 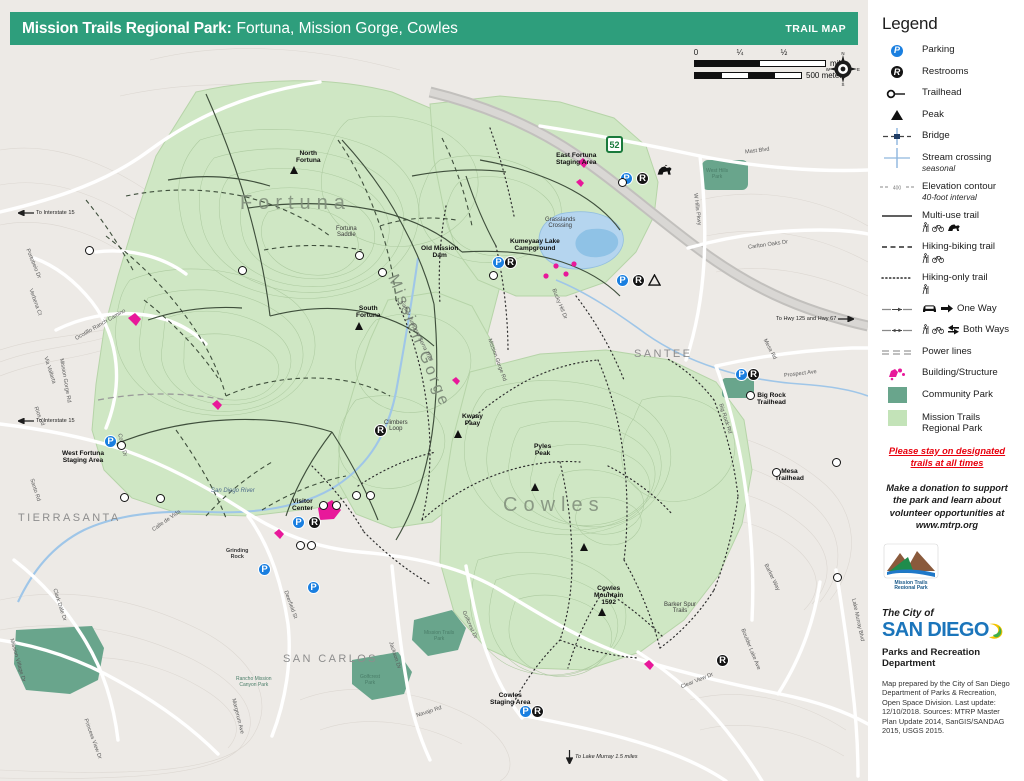 What do you see at coordinates (846, 319) in the screenshot?
I see `arrow-right-icon` at bounding box center [846, 319].